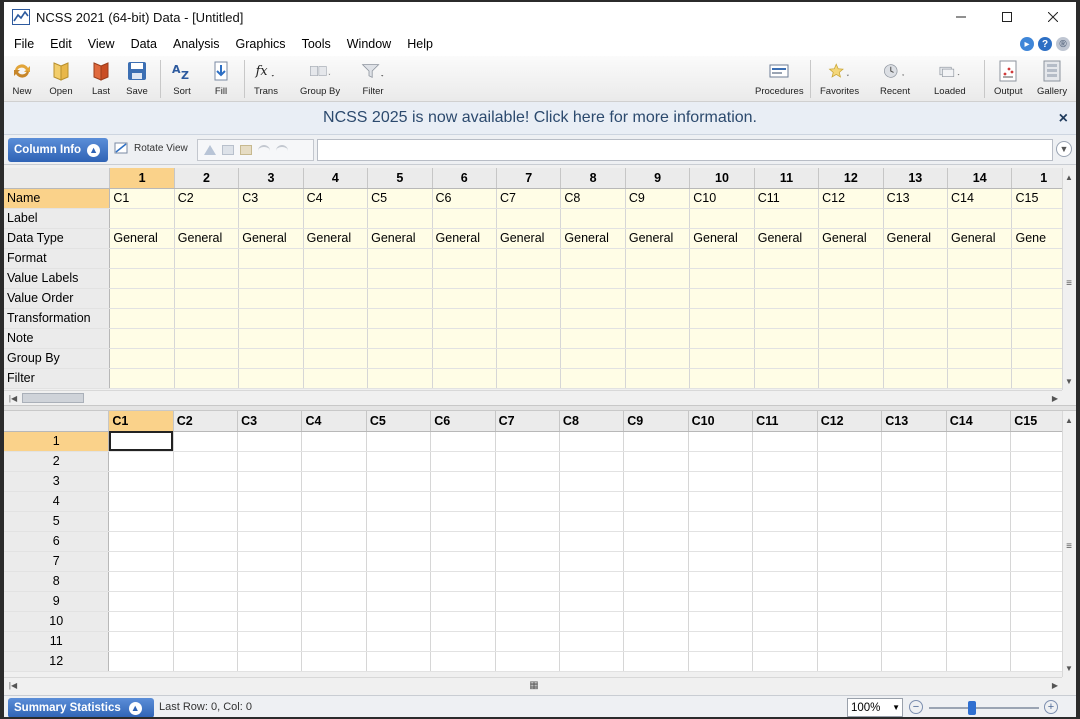 The height and width of the screenshot is (719, 1080). I want to click on info-icon: ®, so click(1063, 44).